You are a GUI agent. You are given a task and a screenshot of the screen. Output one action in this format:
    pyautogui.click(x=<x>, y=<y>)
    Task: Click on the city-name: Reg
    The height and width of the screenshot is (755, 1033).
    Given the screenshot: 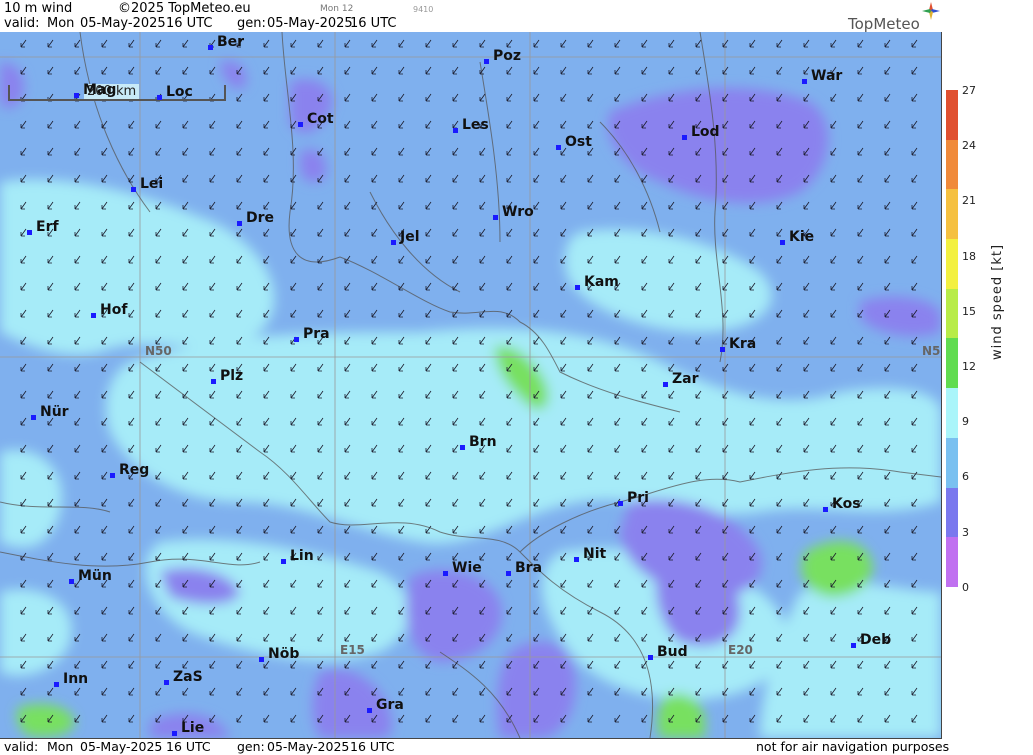 What is the action you would take?
    pyautogui.click(x=134, y=470)
    